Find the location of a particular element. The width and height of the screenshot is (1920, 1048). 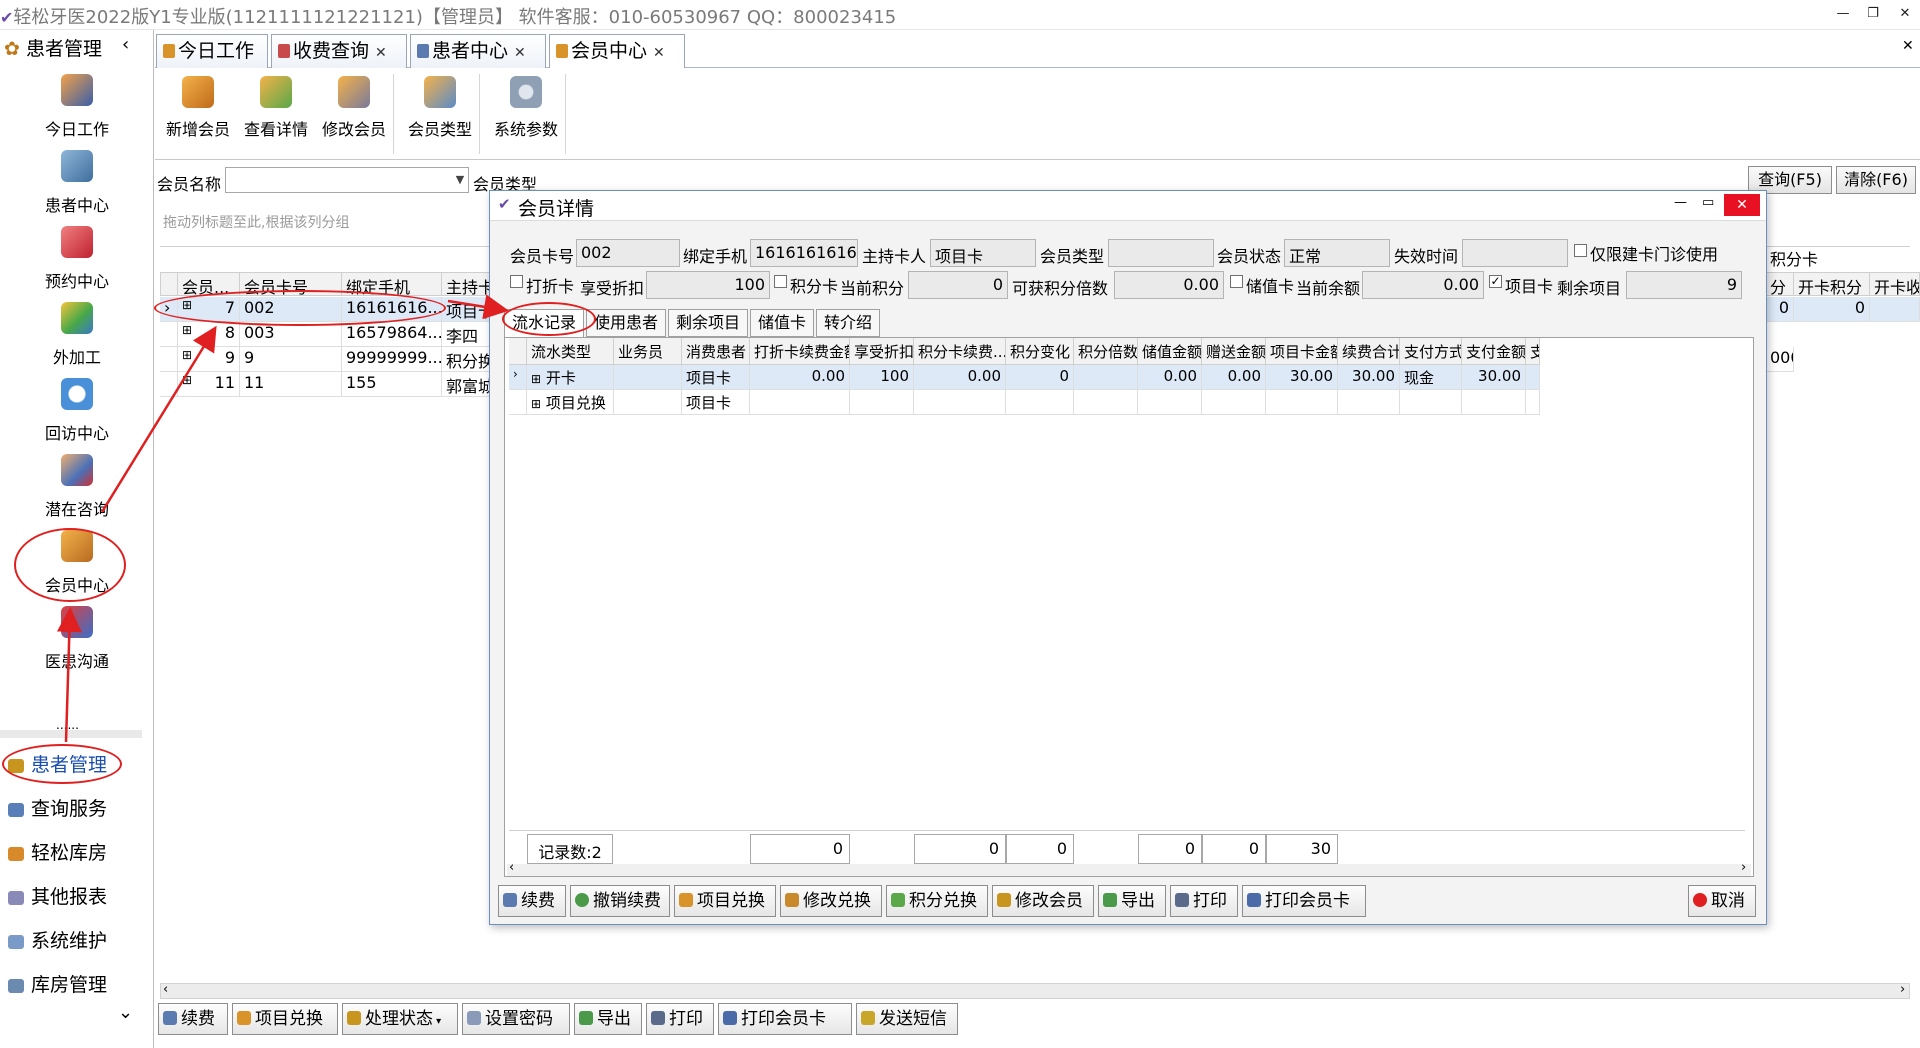

annotation-arrow-to-tab is located at coordinates (478, 307).